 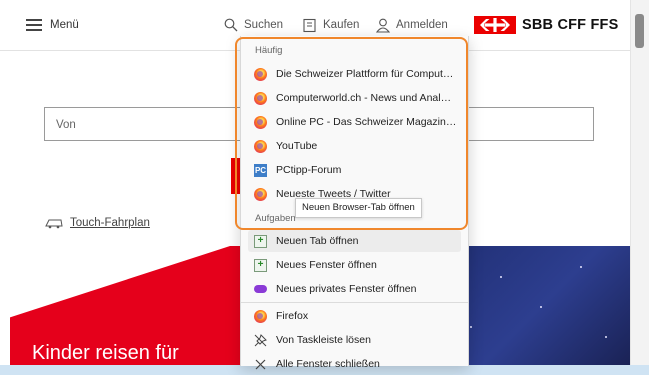 What do you see at coordinates (260, 265) in the screenshot?
I see `new-window-icon: +` at bounding box center [260, 265].